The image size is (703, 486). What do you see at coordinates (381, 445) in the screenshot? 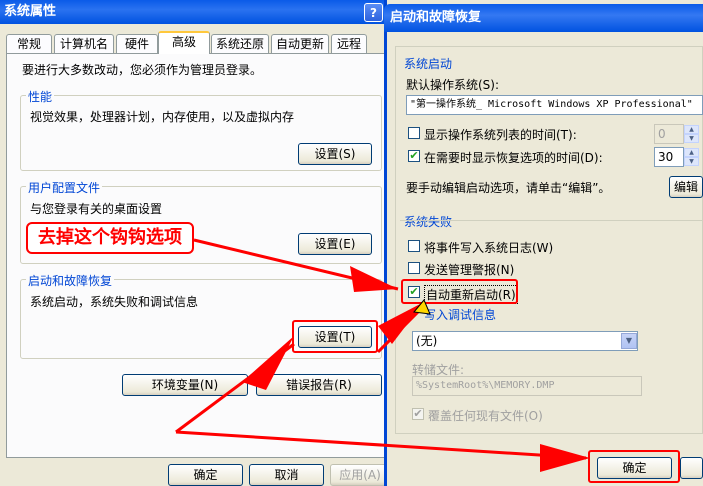
I see `arrow-to-ok` at bounding box center [381, 445].